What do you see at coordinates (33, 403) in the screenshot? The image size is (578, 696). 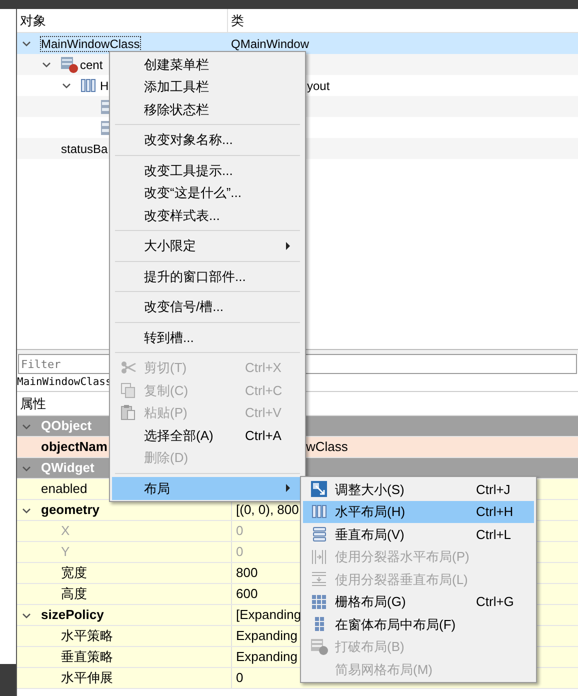 I see `column-header: 属性` at bounding box center [33, 403].